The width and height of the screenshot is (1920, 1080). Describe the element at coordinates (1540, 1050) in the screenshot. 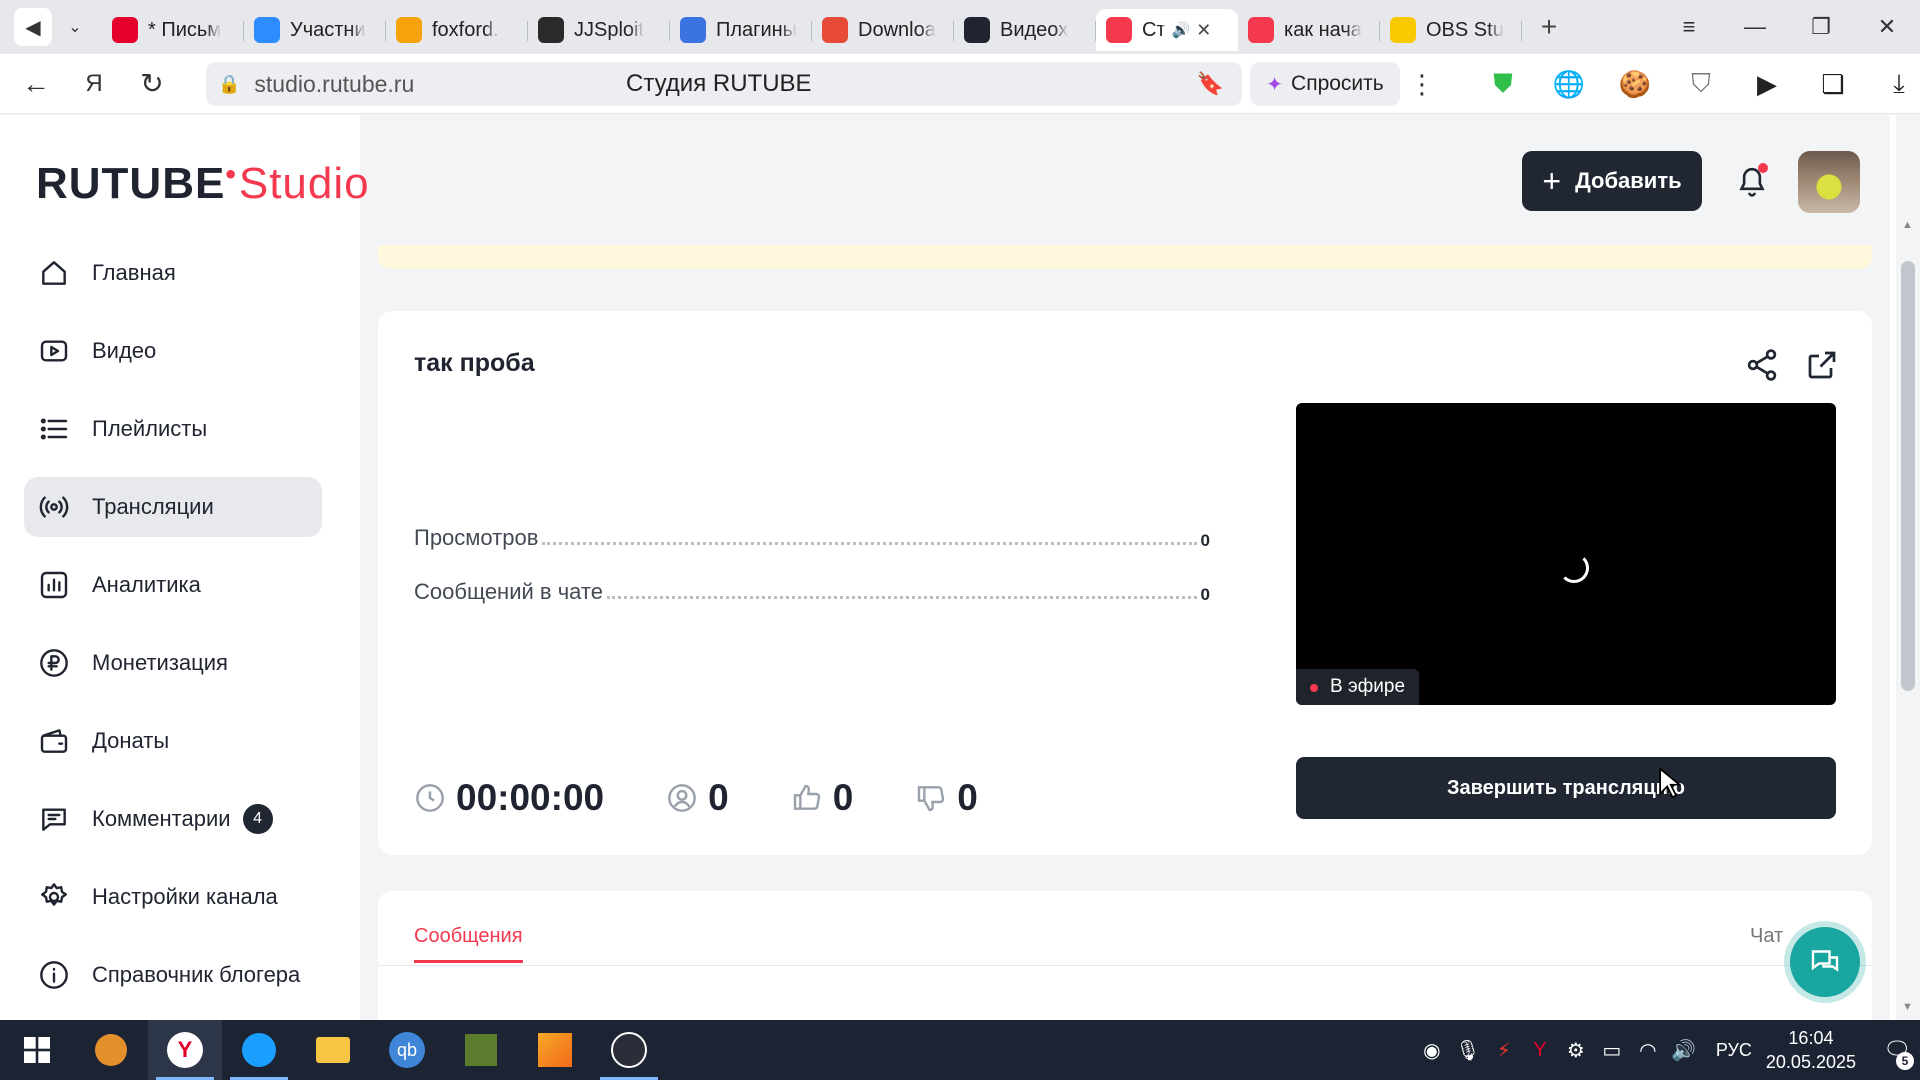

I see `yandex-tray-icon: Y` at that location.